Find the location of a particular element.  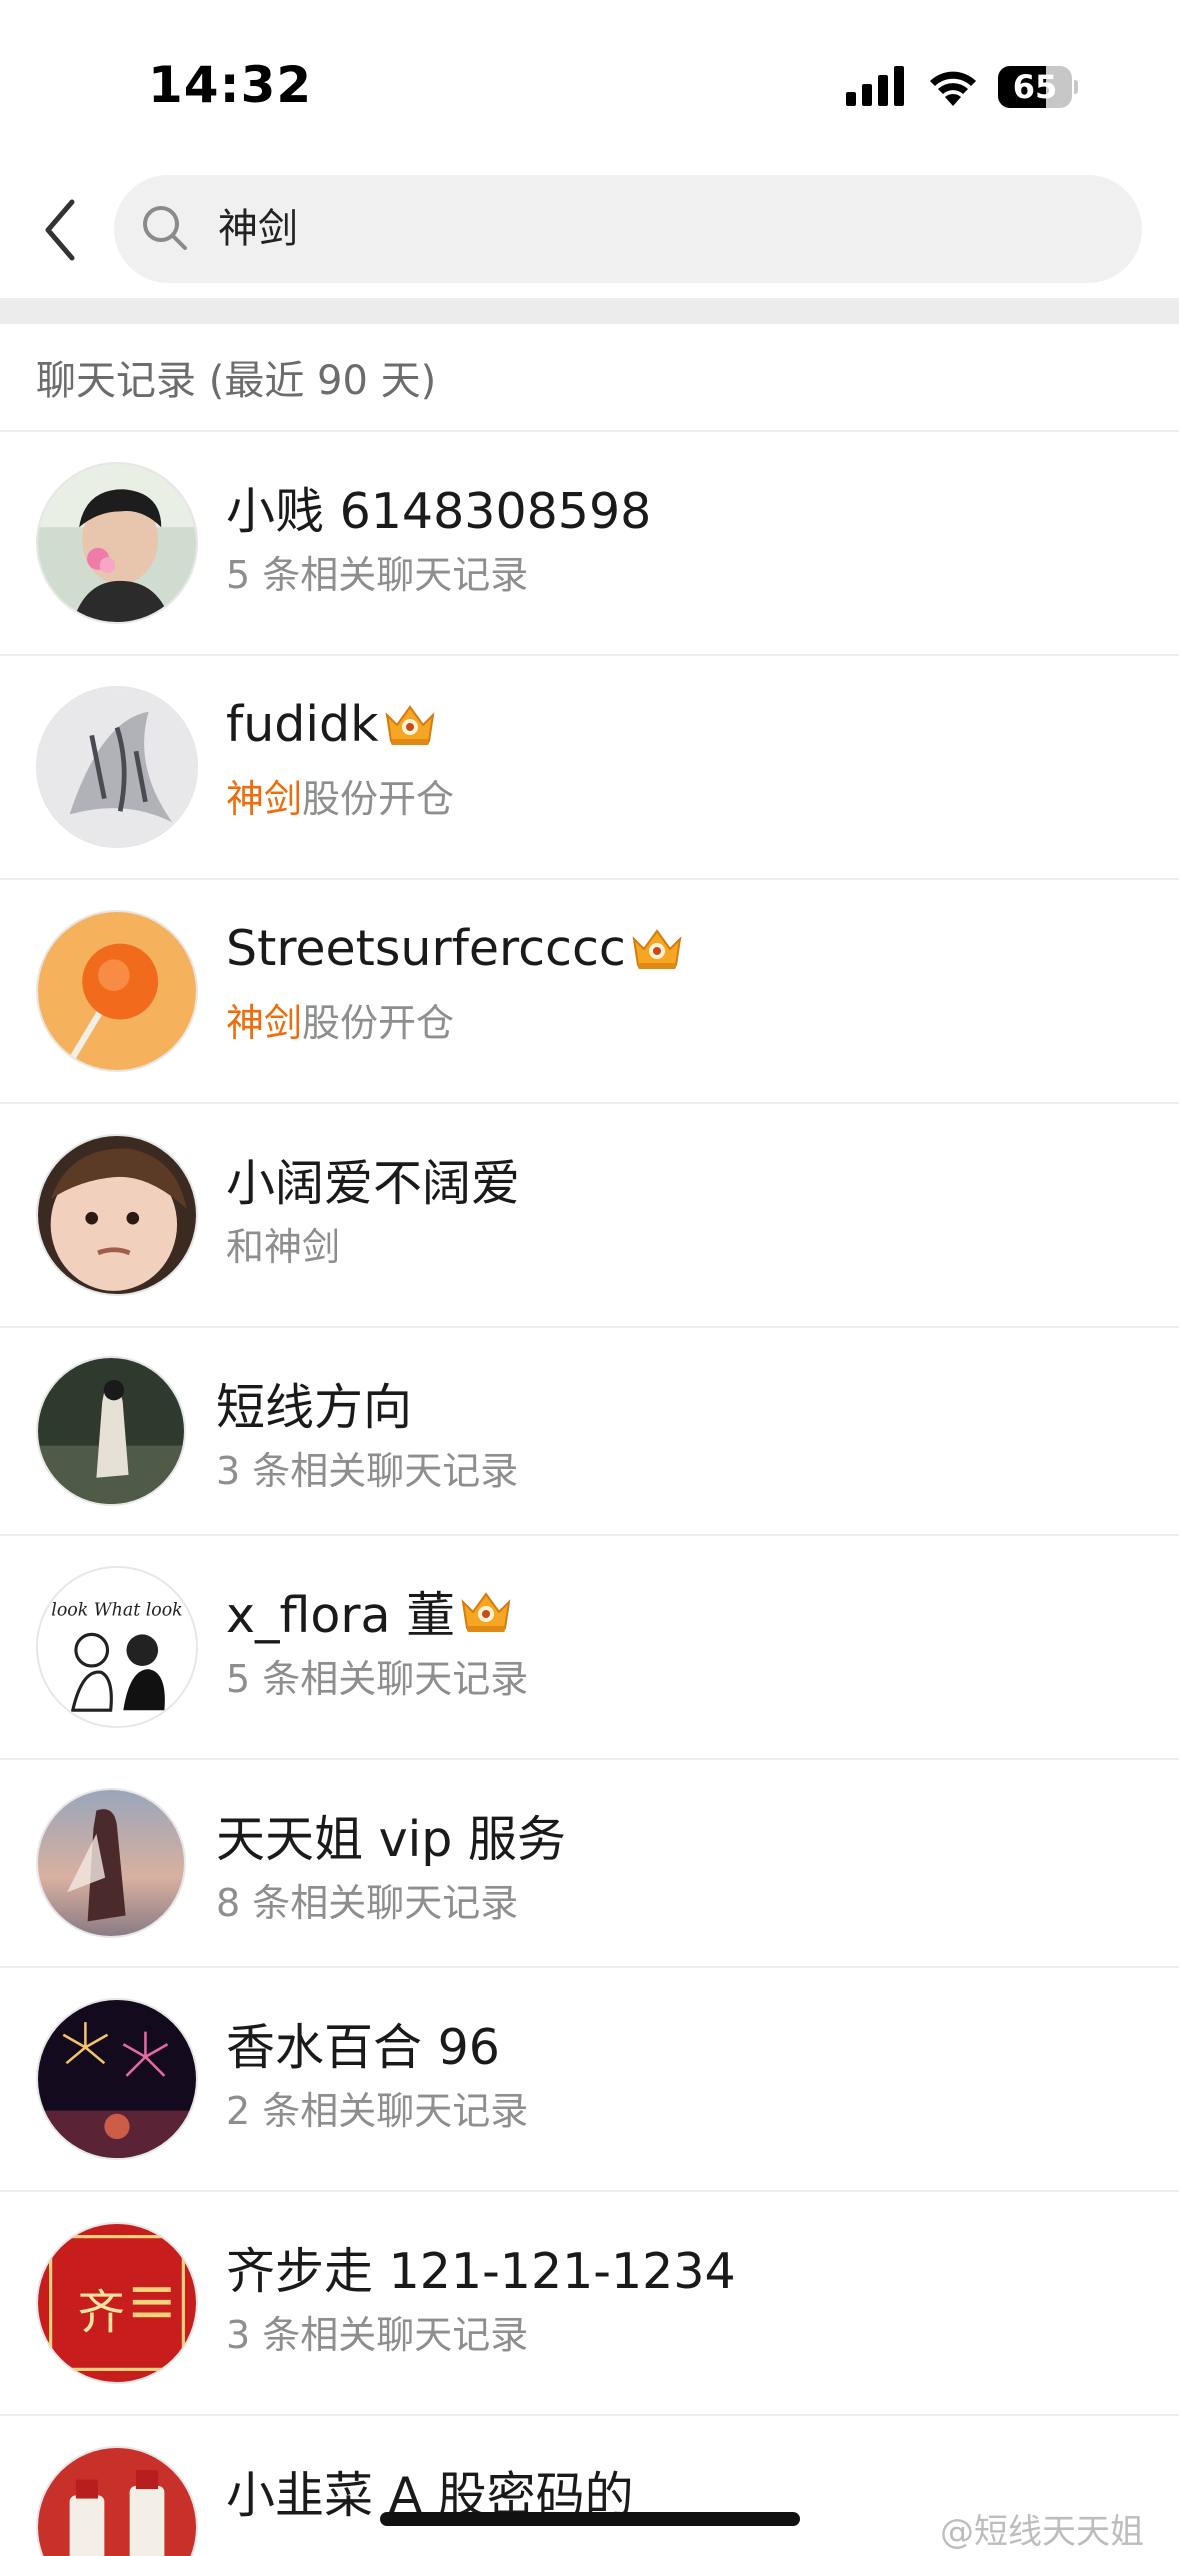

header-divider is located at coordinates (589, 311).